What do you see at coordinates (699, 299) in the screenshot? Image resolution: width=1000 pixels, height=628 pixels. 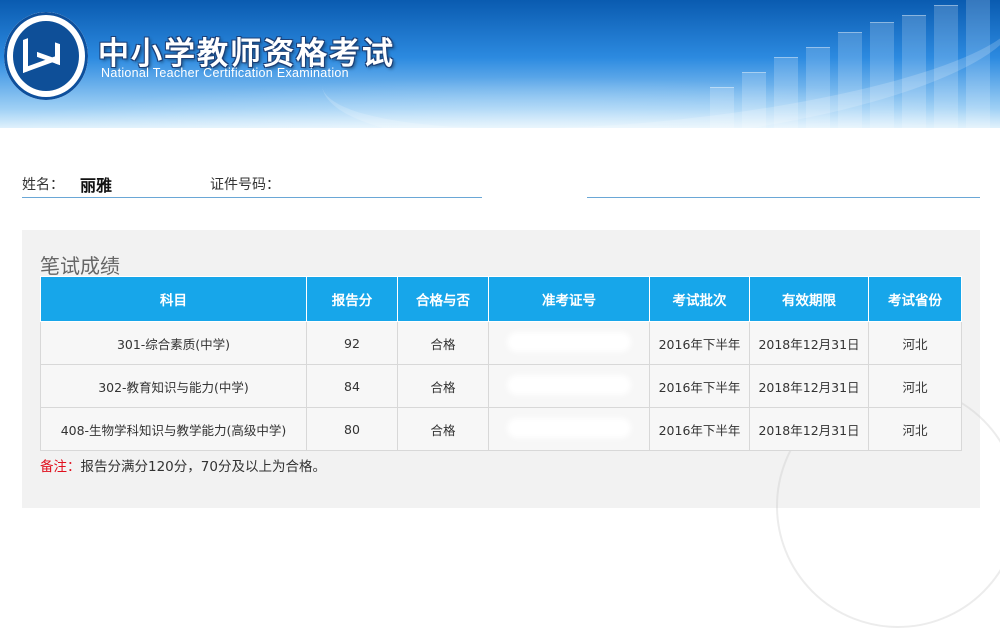 I see `col-header-batch: 考试批次` at bounding box center [699, 299].